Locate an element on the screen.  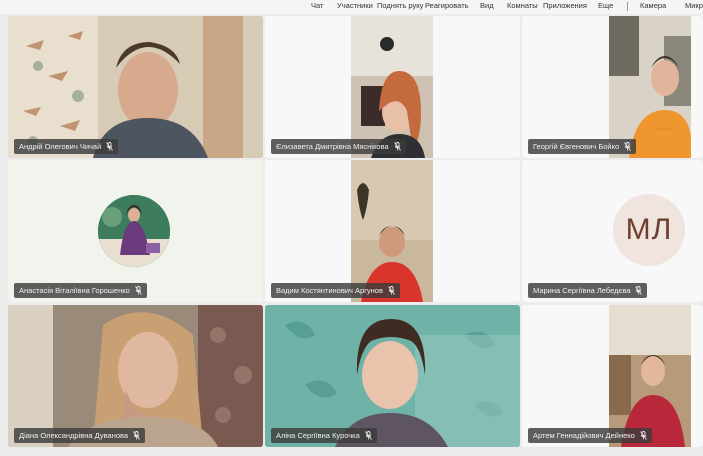
view-button: Вид is located at coordinates (487, 6).